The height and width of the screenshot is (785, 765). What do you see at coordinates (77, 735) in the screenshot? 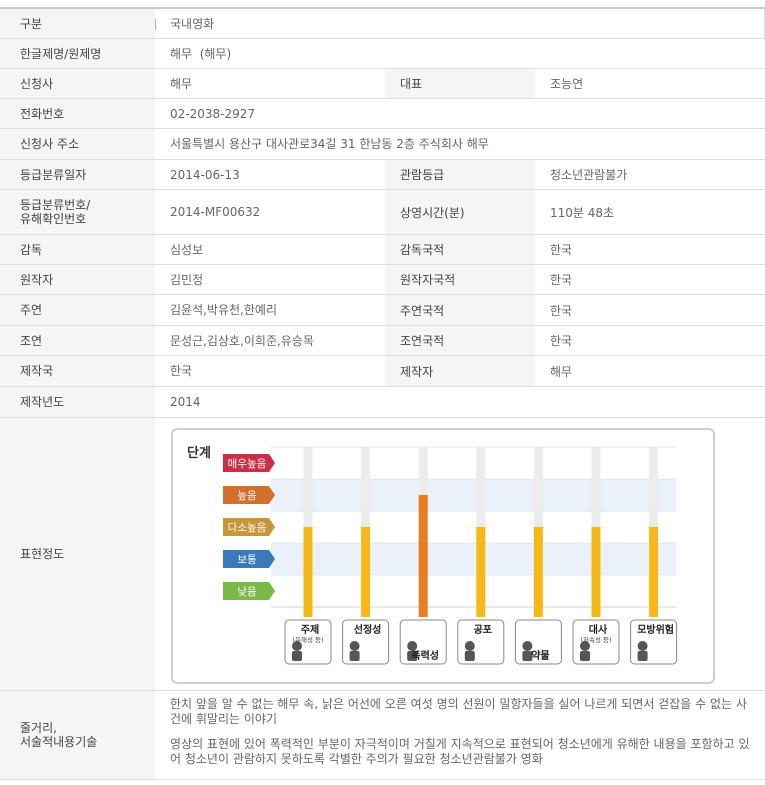
I see `label-synopsis: 줄거리, 서술적내용기술` at bounding box center [77, 735].